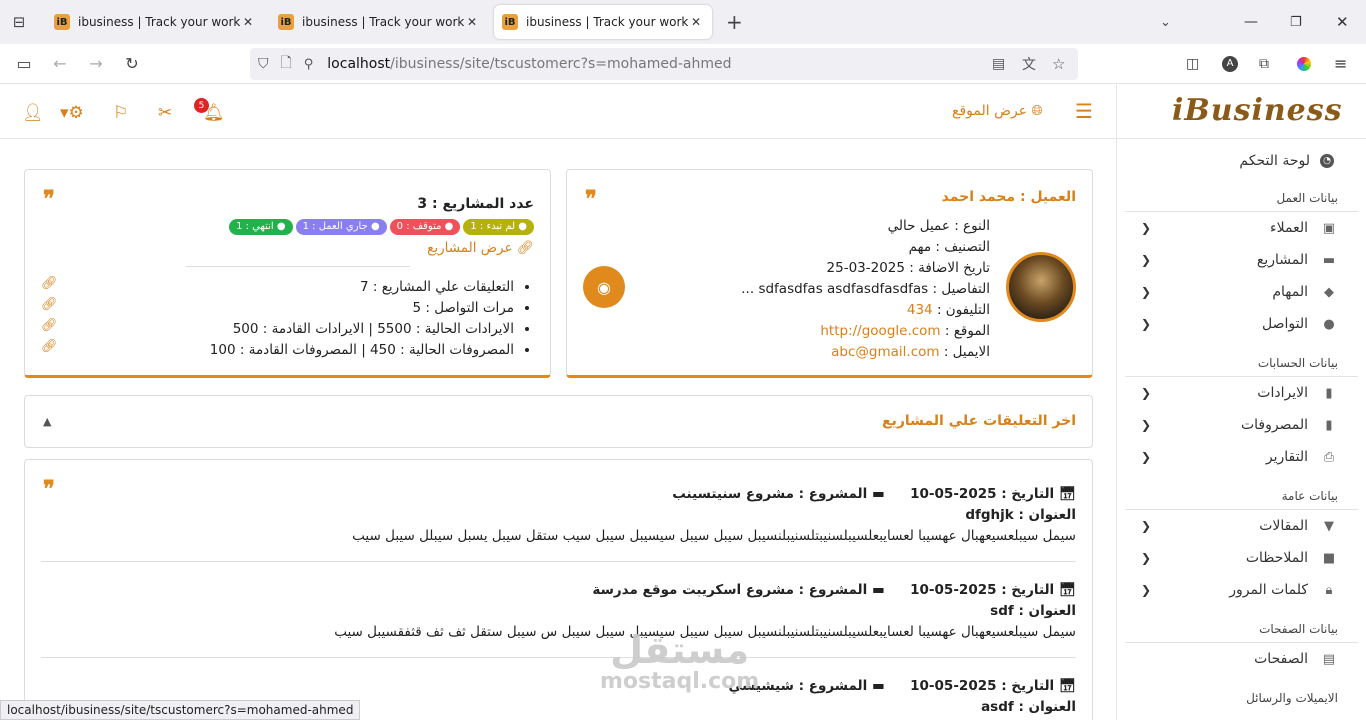  Describe the element at coordinates (165, 113) in the screenshot. I see `tools-icon: ✂` at that location.